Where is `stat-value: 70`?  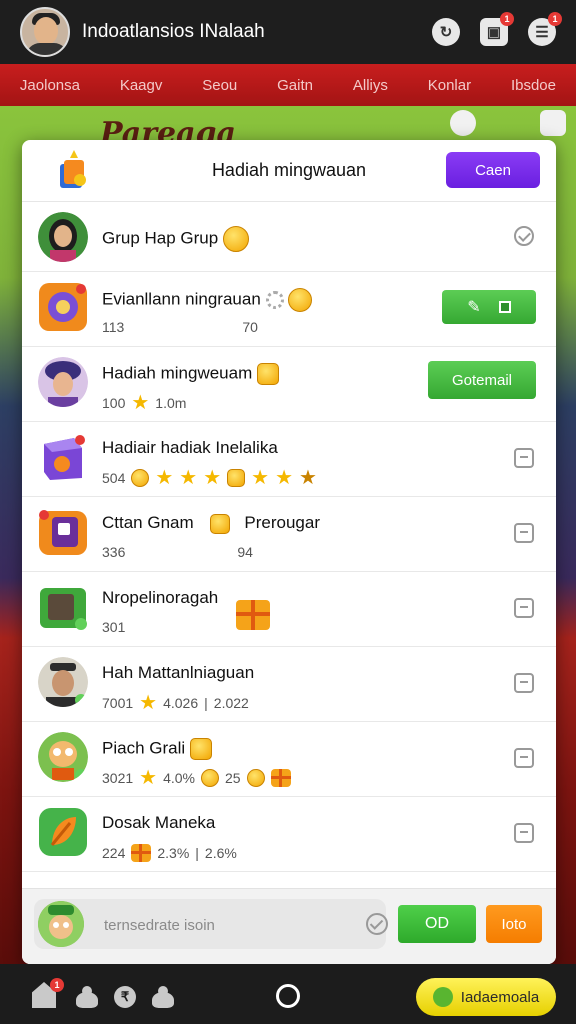 stat-value: 70 is located at coordinates (250, 327).